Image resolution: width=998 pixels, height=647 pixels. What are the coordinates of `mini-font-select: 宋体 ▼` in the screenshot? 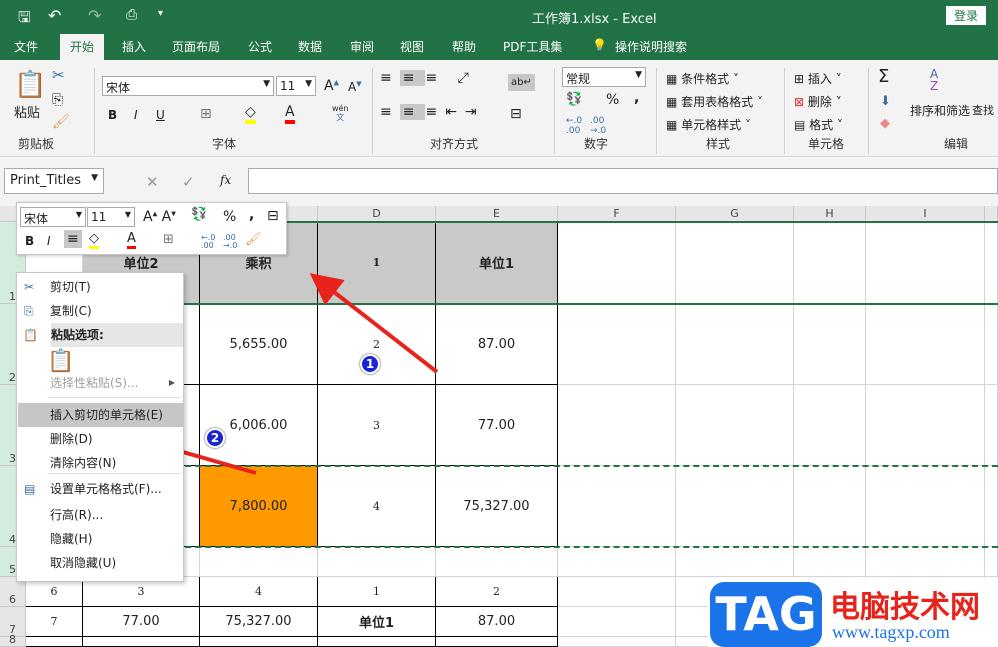 It's located at (53, 217).